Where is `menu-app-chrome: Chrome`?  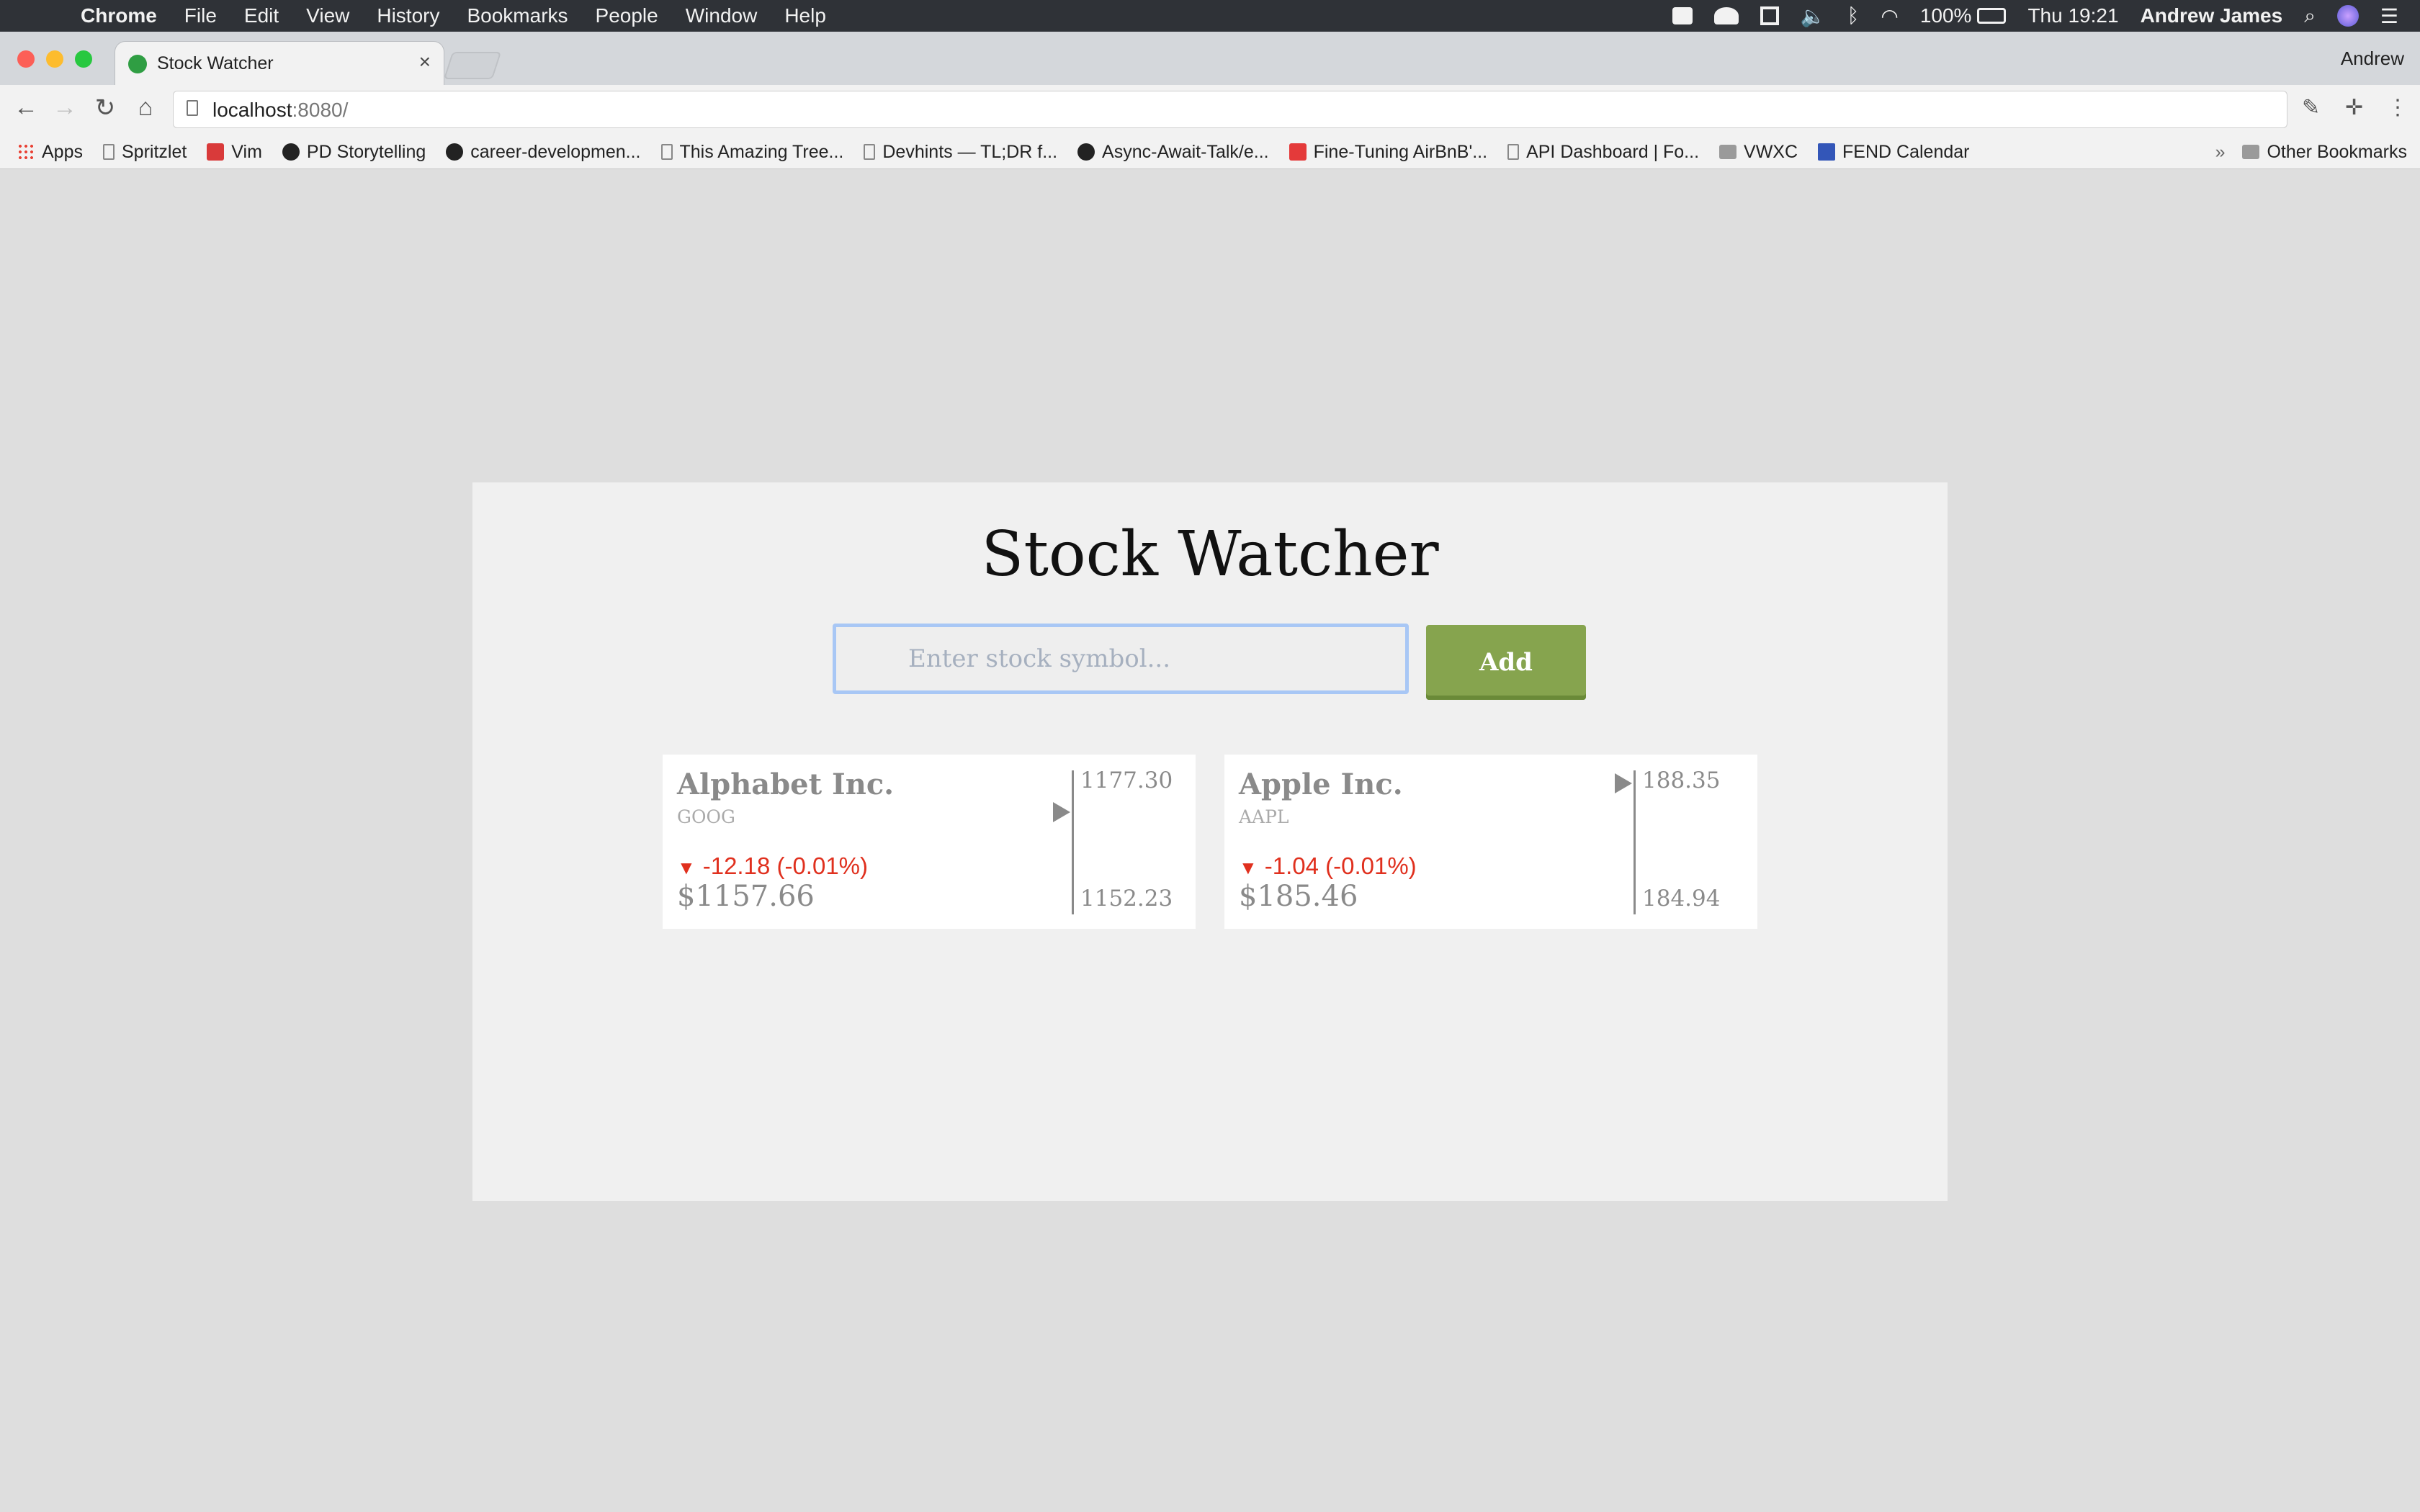 menu-app-chrome: Chrome is located at coordinates (119, 15).